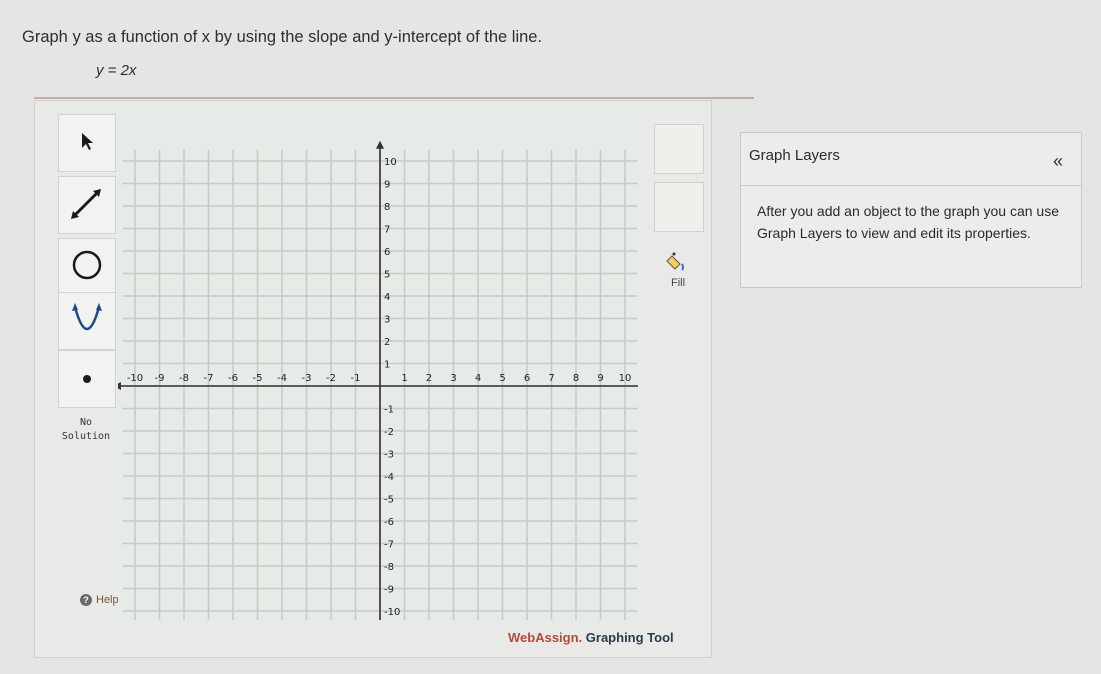  I want to click on x-tick-label: -1, so click(356, 378).